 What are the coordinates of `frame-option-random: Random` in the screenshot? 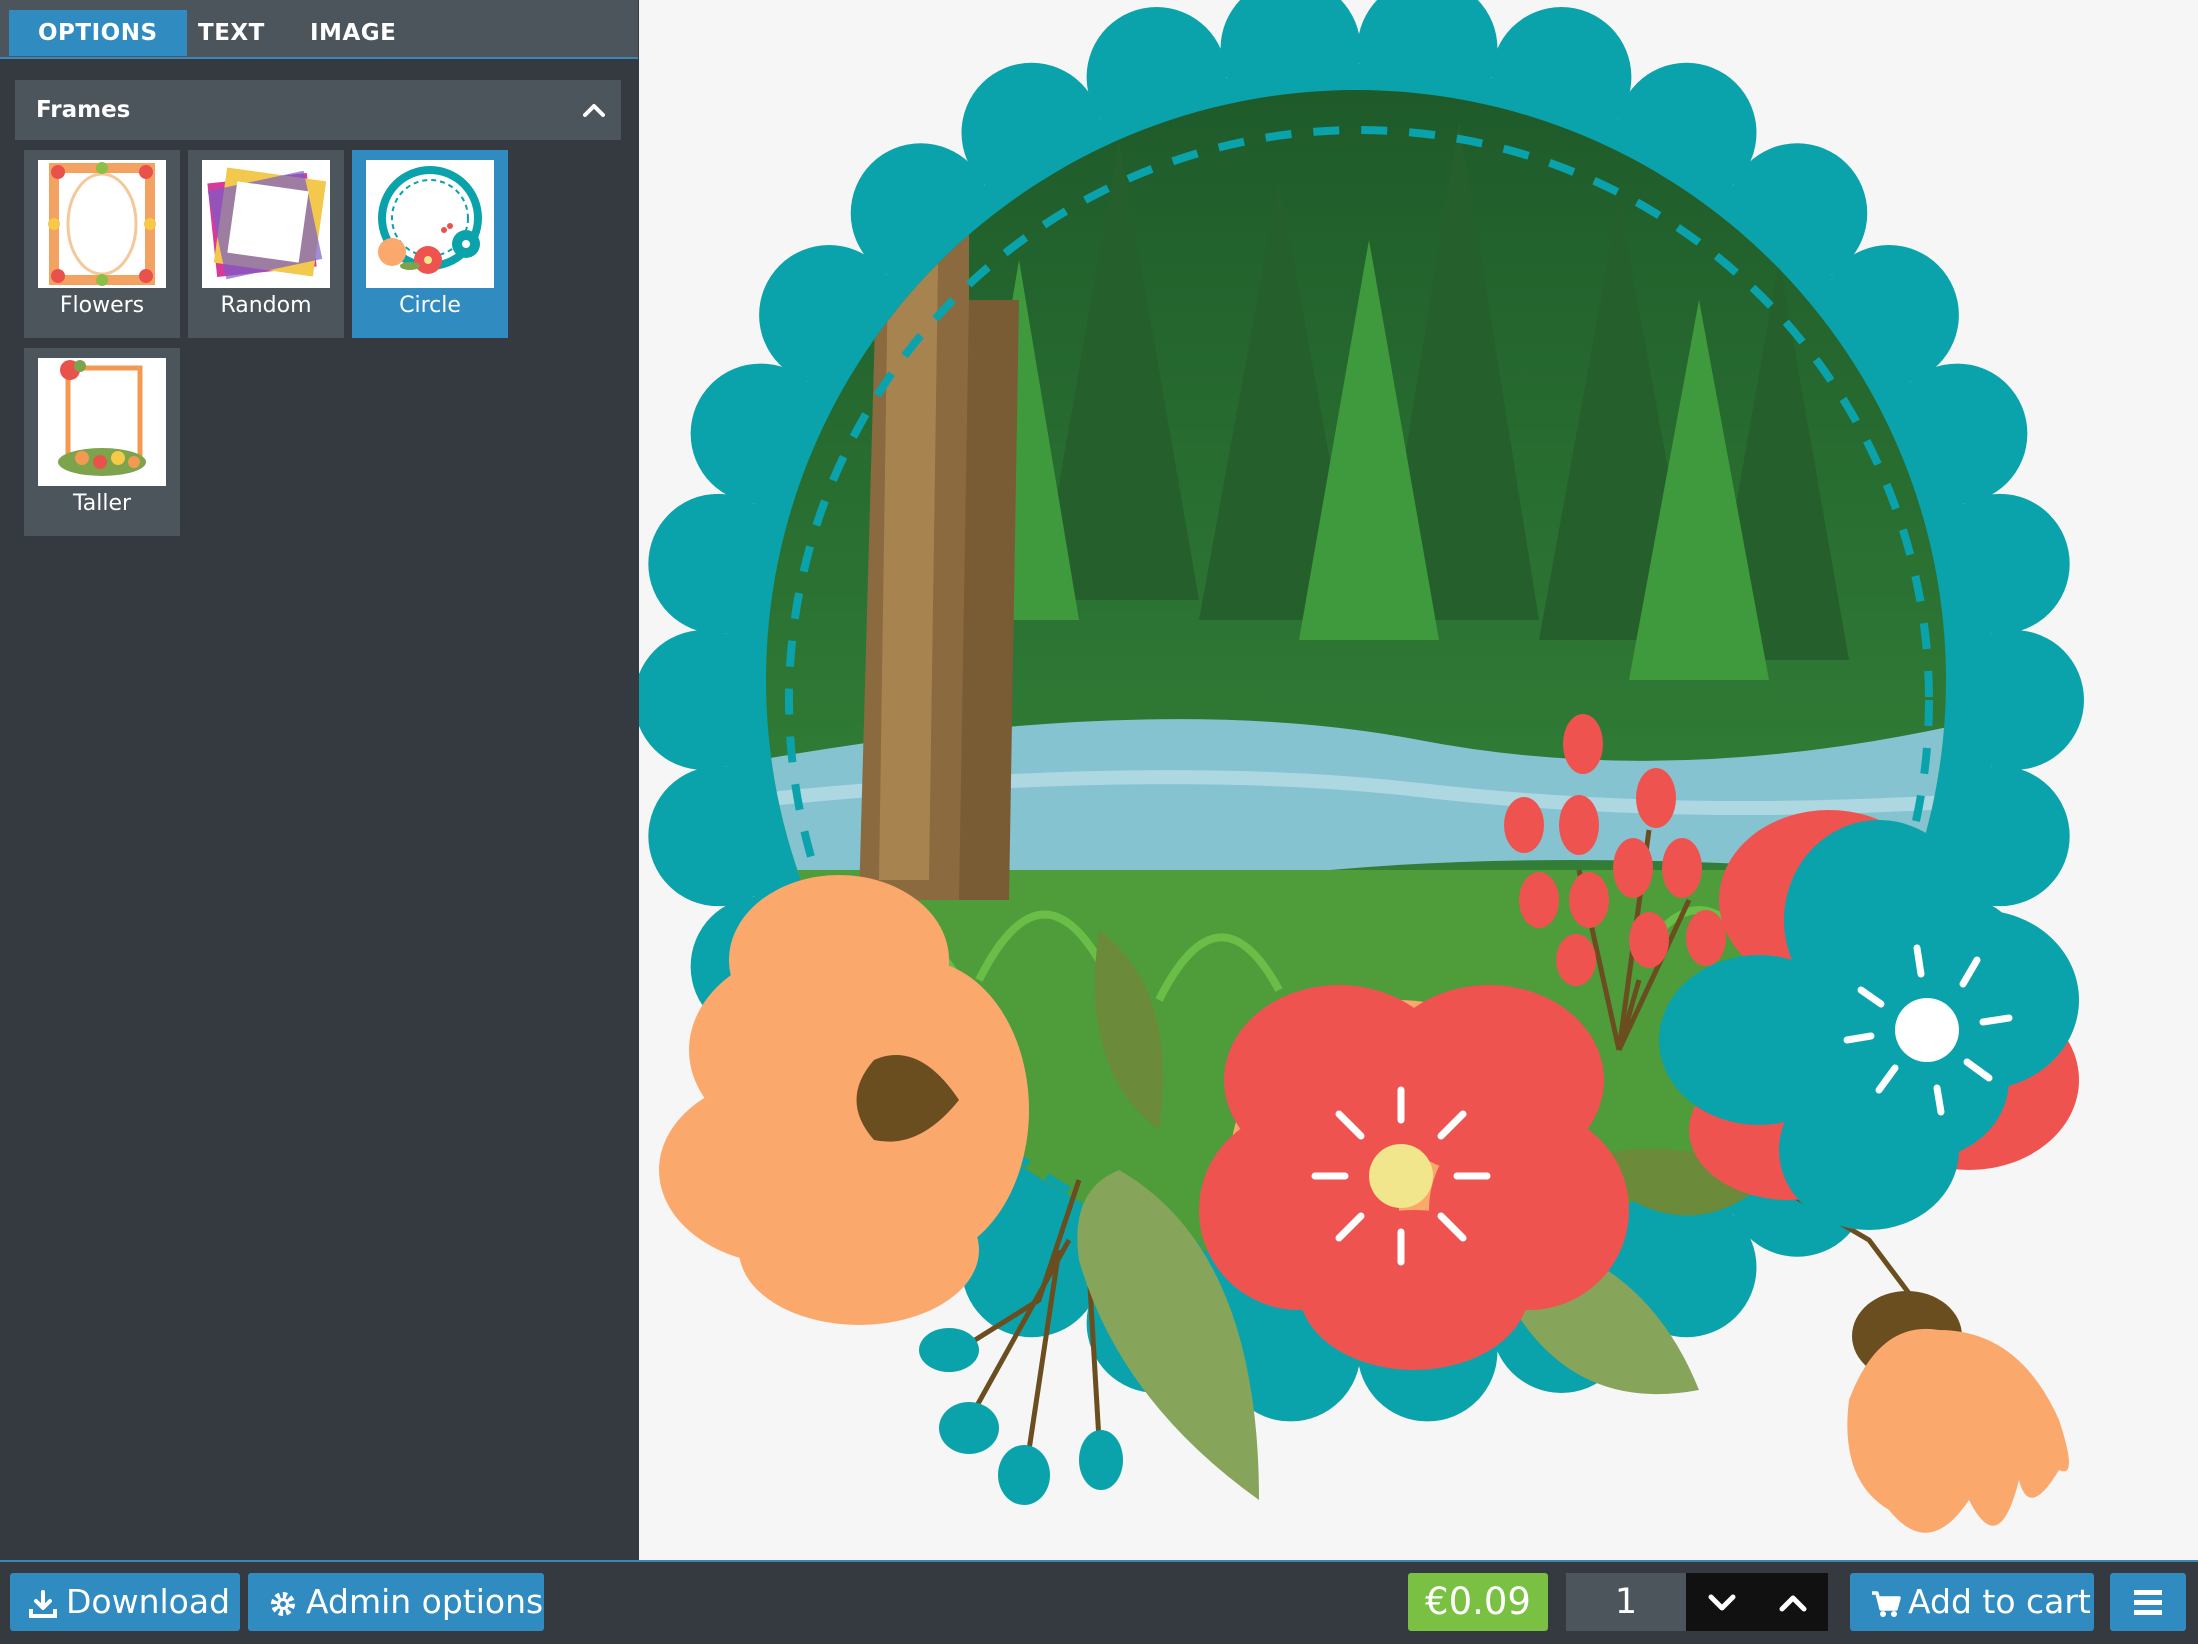 It's located at (266, 244).